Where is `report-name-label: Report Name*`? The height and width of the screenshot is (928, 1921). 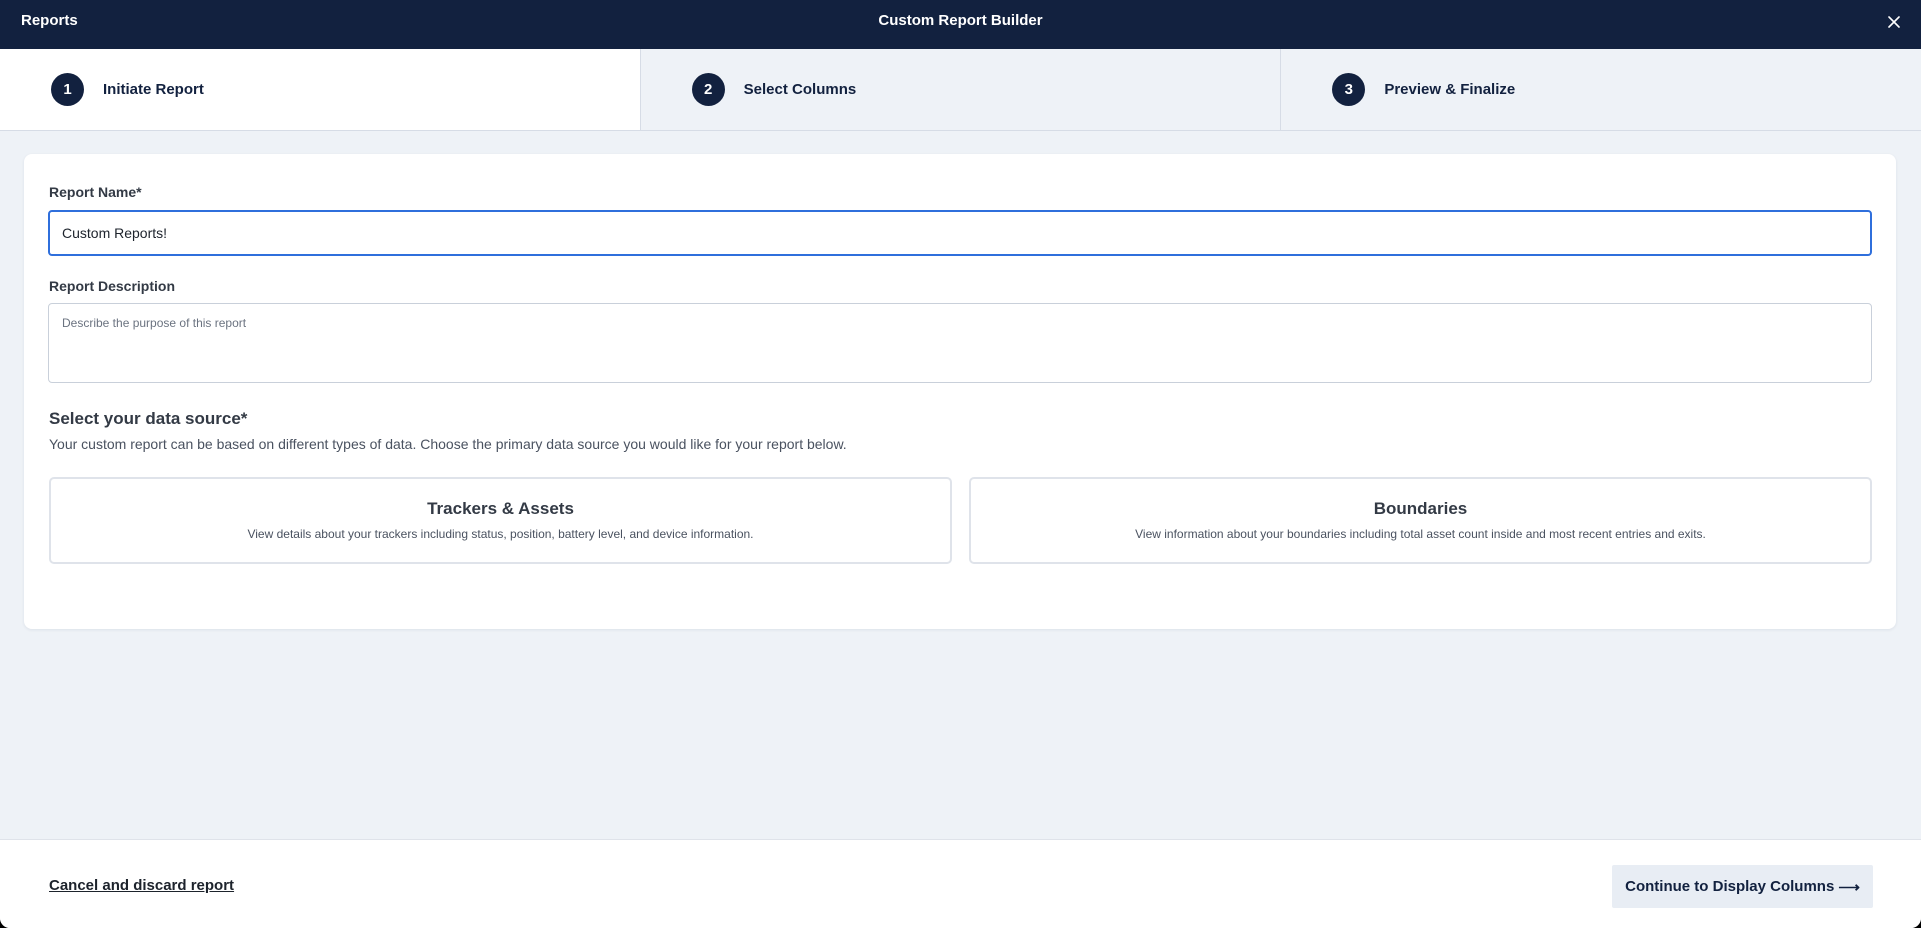 report-name-label: Report Name* is located at coordinates (95, 192).